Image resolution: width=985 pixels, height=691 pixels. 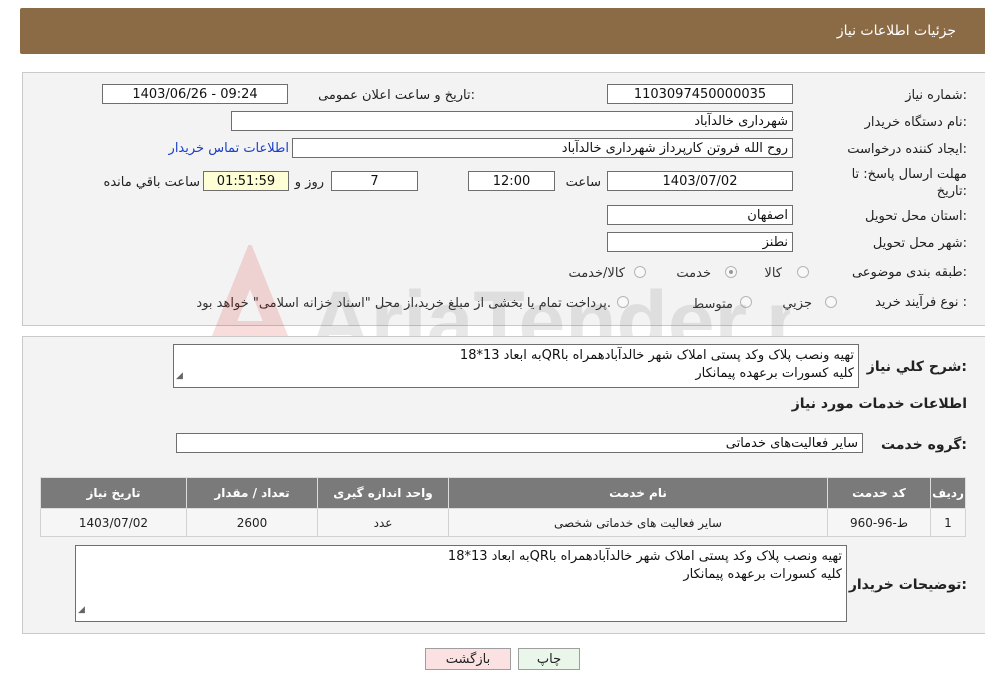 I want to click on service-group-label: گروه خدمت:, so click(x=924, y=445).